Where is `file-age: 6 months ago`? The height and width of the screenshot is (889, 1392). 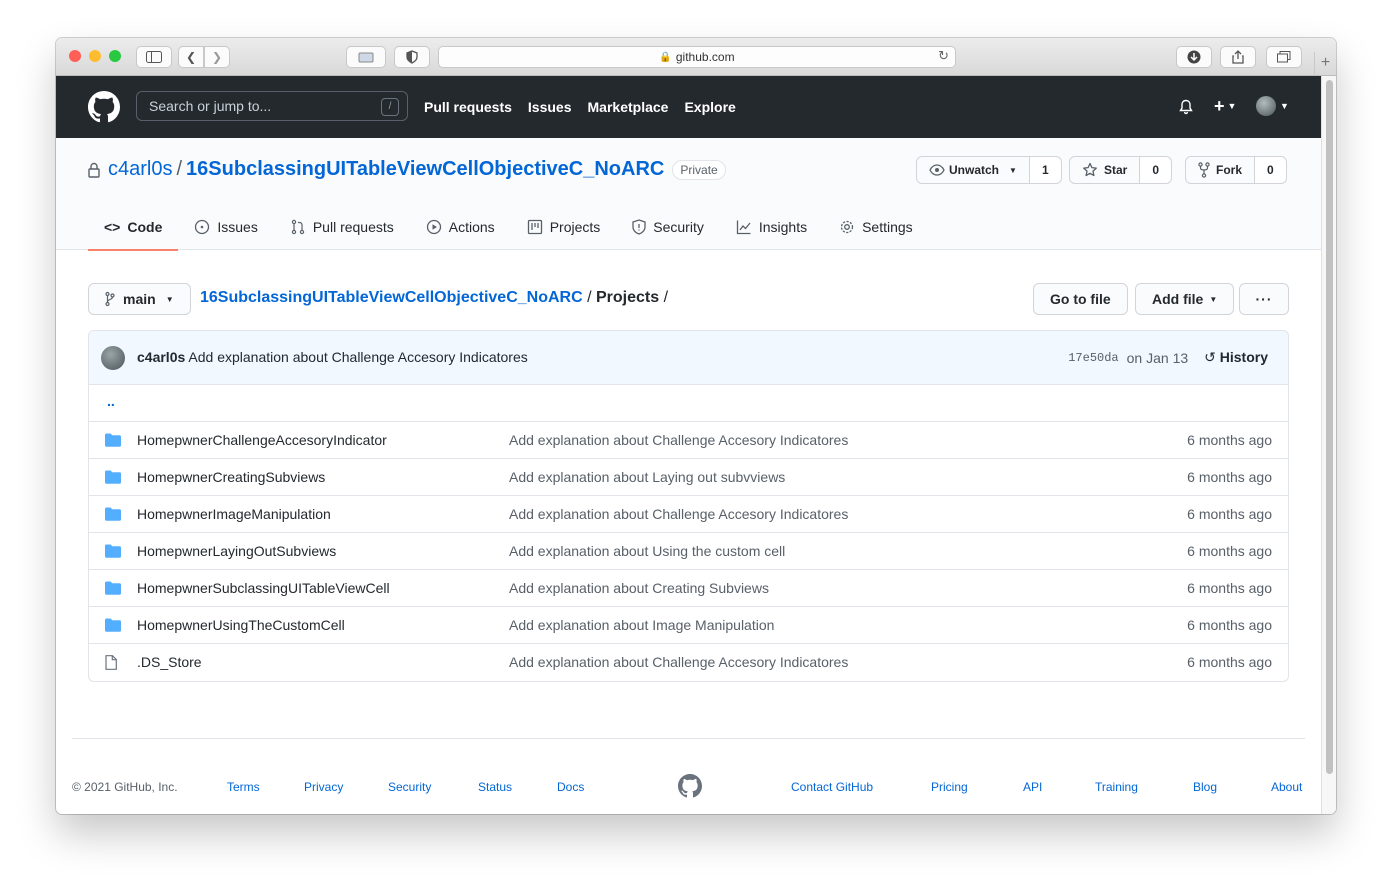
file-age: 6 months ago is located at coordinates (1229, 551).